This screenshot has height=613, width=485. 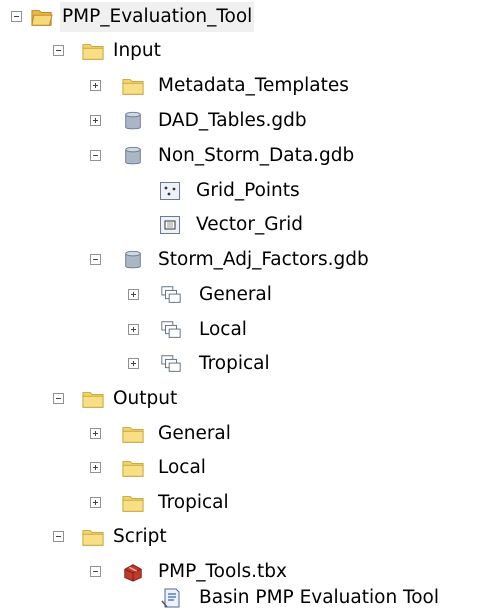 What do you see at coordinates (253, 86) in the screenshot?
I see `tree-node-label: Metadata_Templates` at bounding box center [253, 86].